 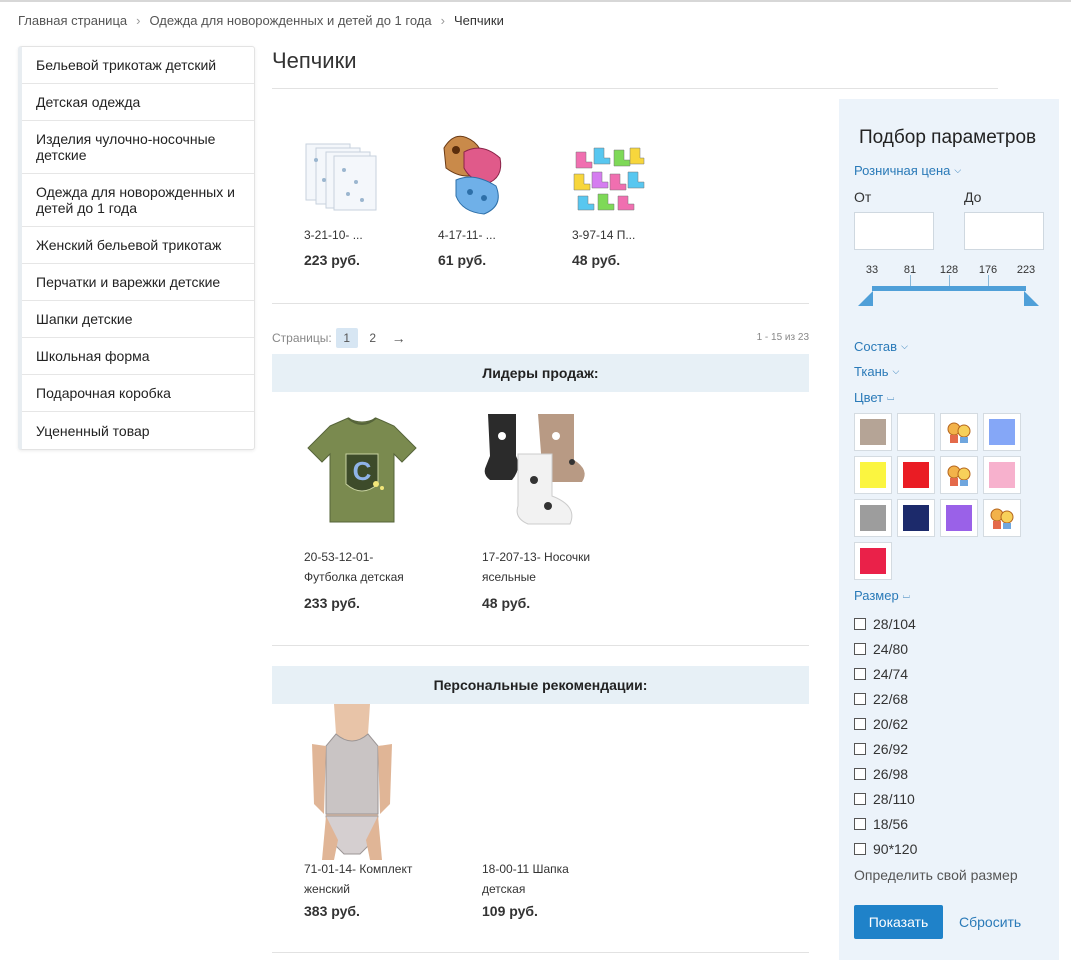 I want to click on product-card: 4-17-11- ... 61 руб., so click(x=473, y=198).